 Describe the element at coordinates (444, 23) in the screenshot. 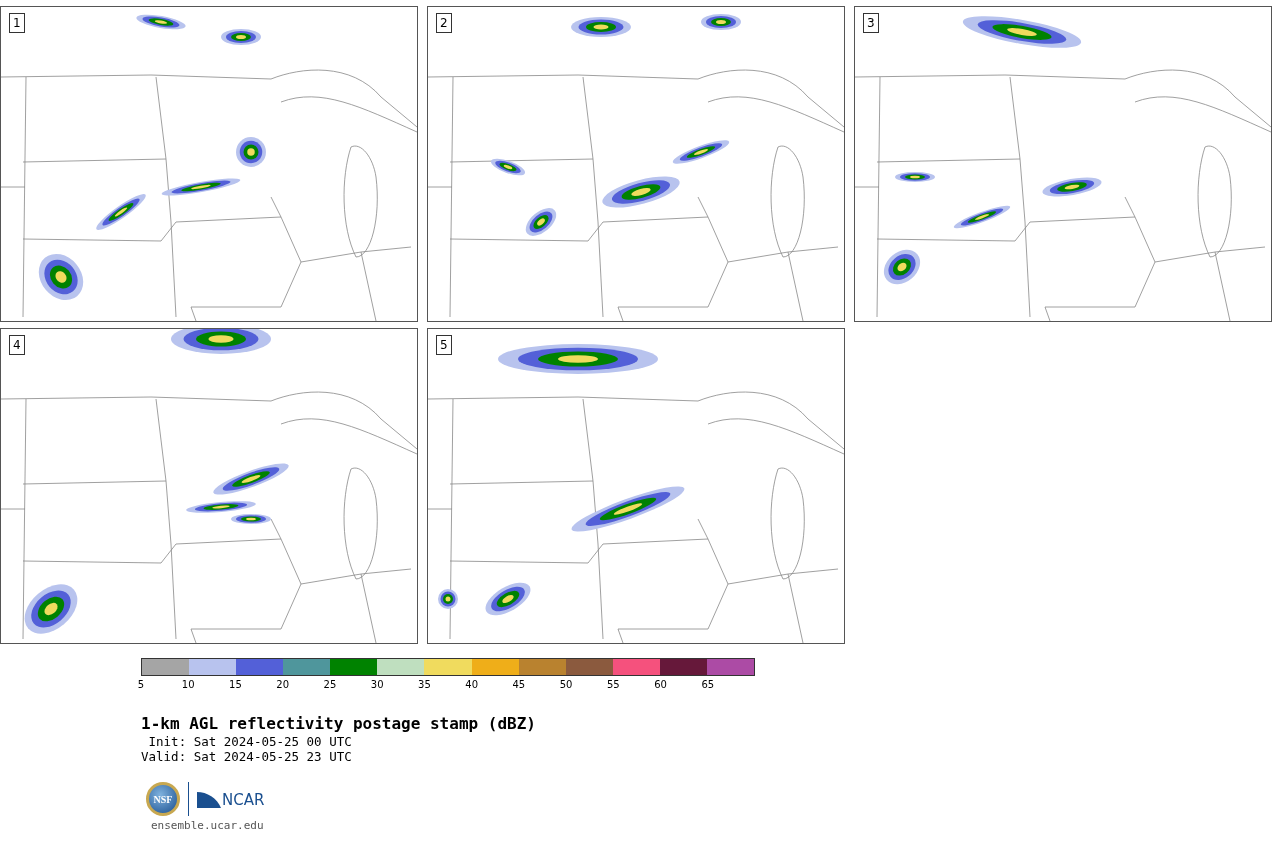

I see `panel-number: 2` at that location.